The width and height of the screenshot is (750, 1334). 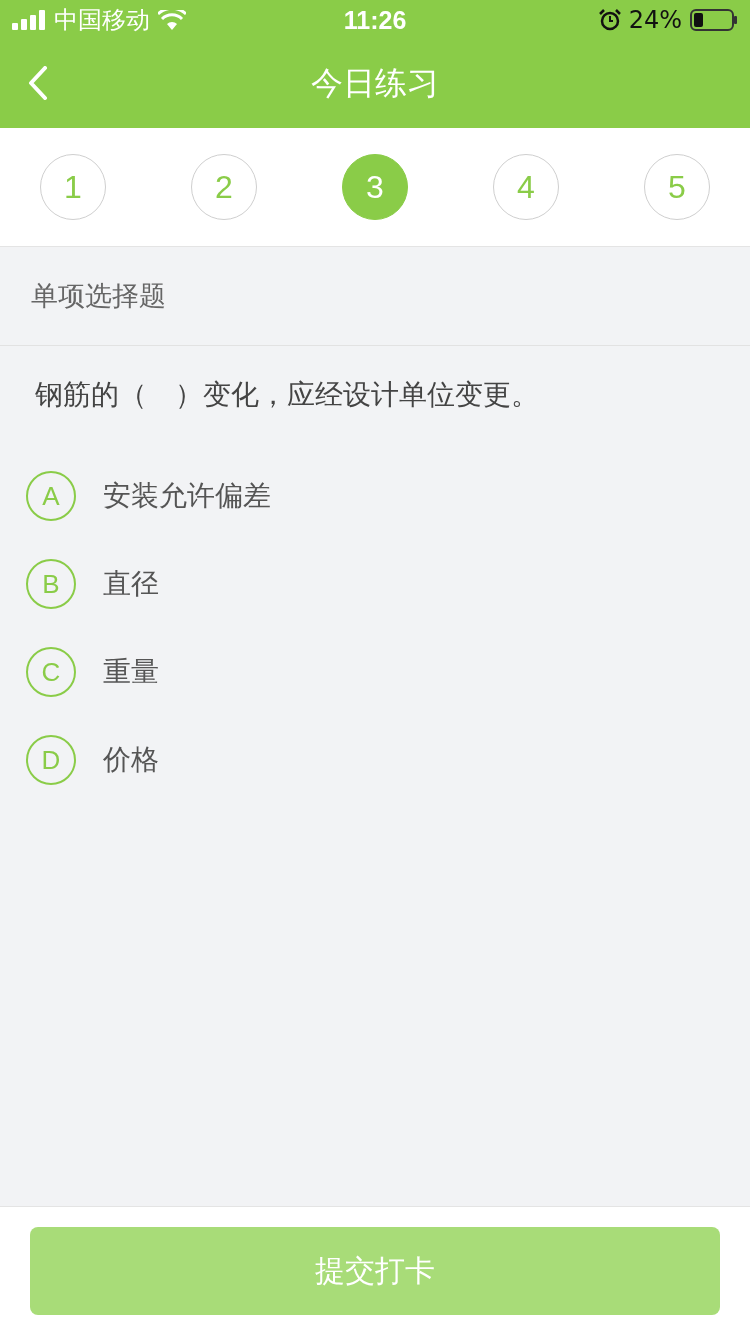 I want to click on page-title: 今日练习, so click(x=375, y=83).